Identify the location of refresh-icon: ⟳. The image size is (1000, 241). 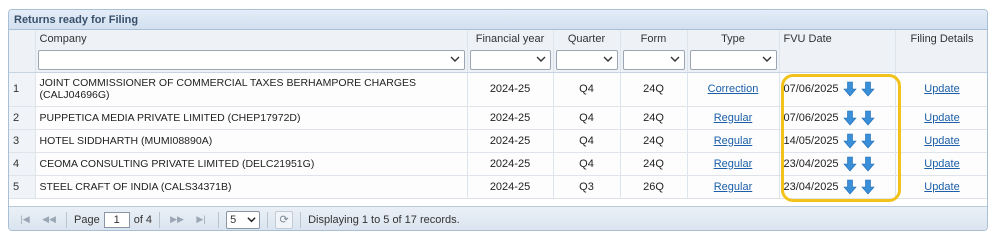
(284, 219).